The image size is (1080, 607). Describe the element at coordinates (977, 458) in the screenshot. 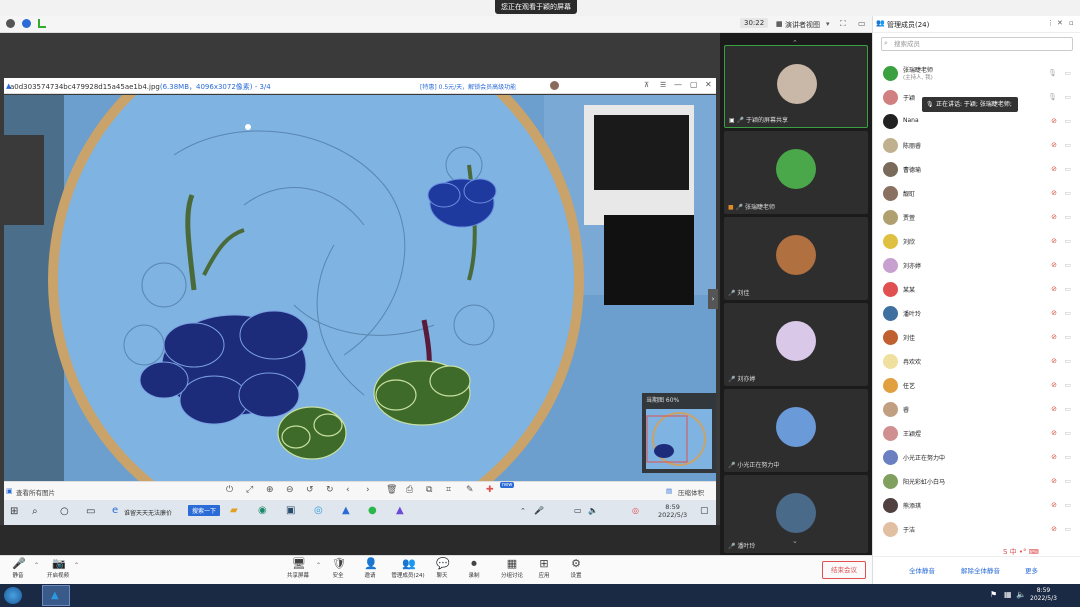

I see `member-row: 小光正在努力中 ⊘ ▭` at that location.